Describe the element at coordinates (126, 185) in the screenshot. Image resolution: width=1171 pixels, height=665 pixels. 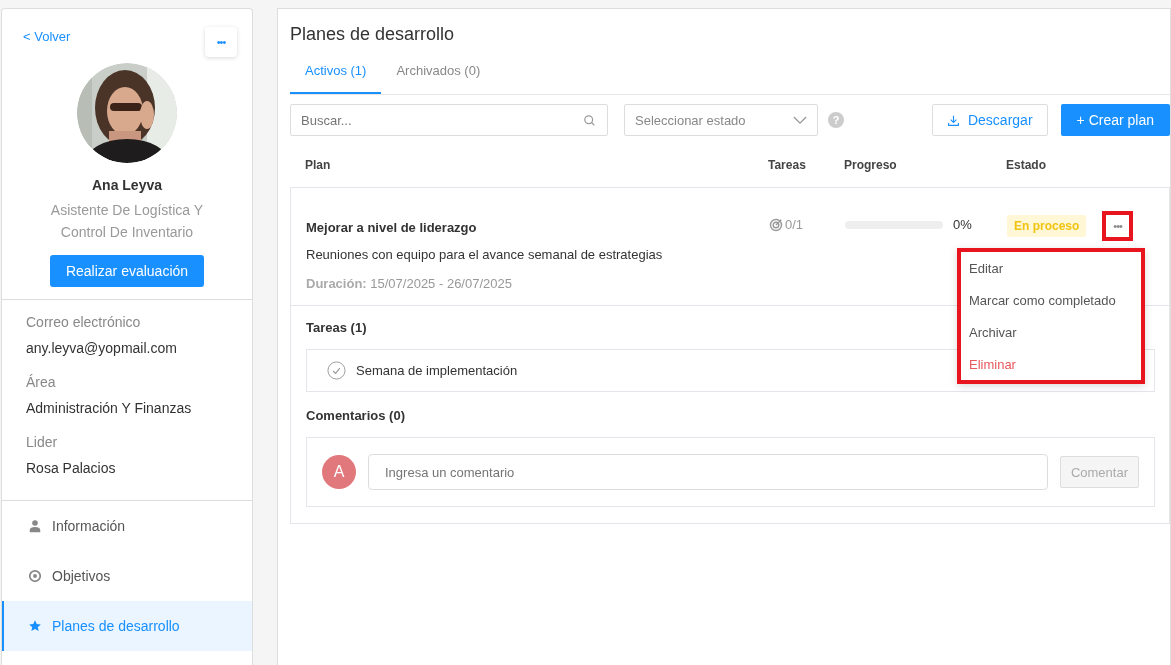
I see `profile-name: Ana Leyva` at that location.